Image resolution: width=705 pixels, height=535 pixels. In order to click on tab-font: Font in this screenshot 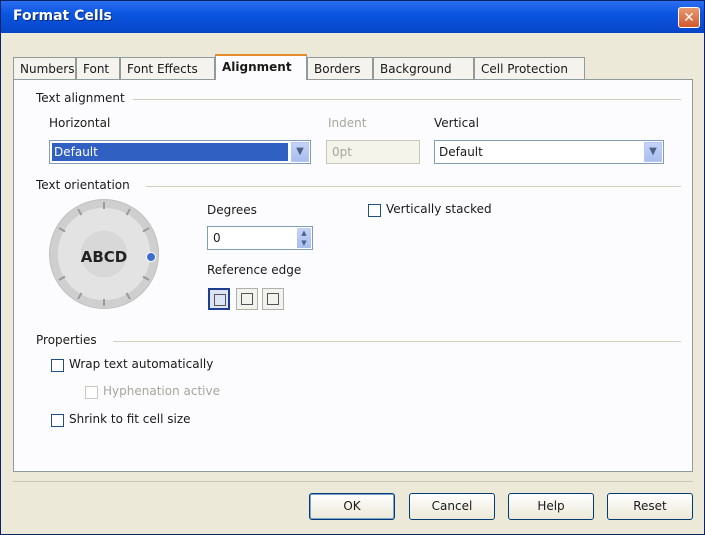, I will do `click(98, 68)`.